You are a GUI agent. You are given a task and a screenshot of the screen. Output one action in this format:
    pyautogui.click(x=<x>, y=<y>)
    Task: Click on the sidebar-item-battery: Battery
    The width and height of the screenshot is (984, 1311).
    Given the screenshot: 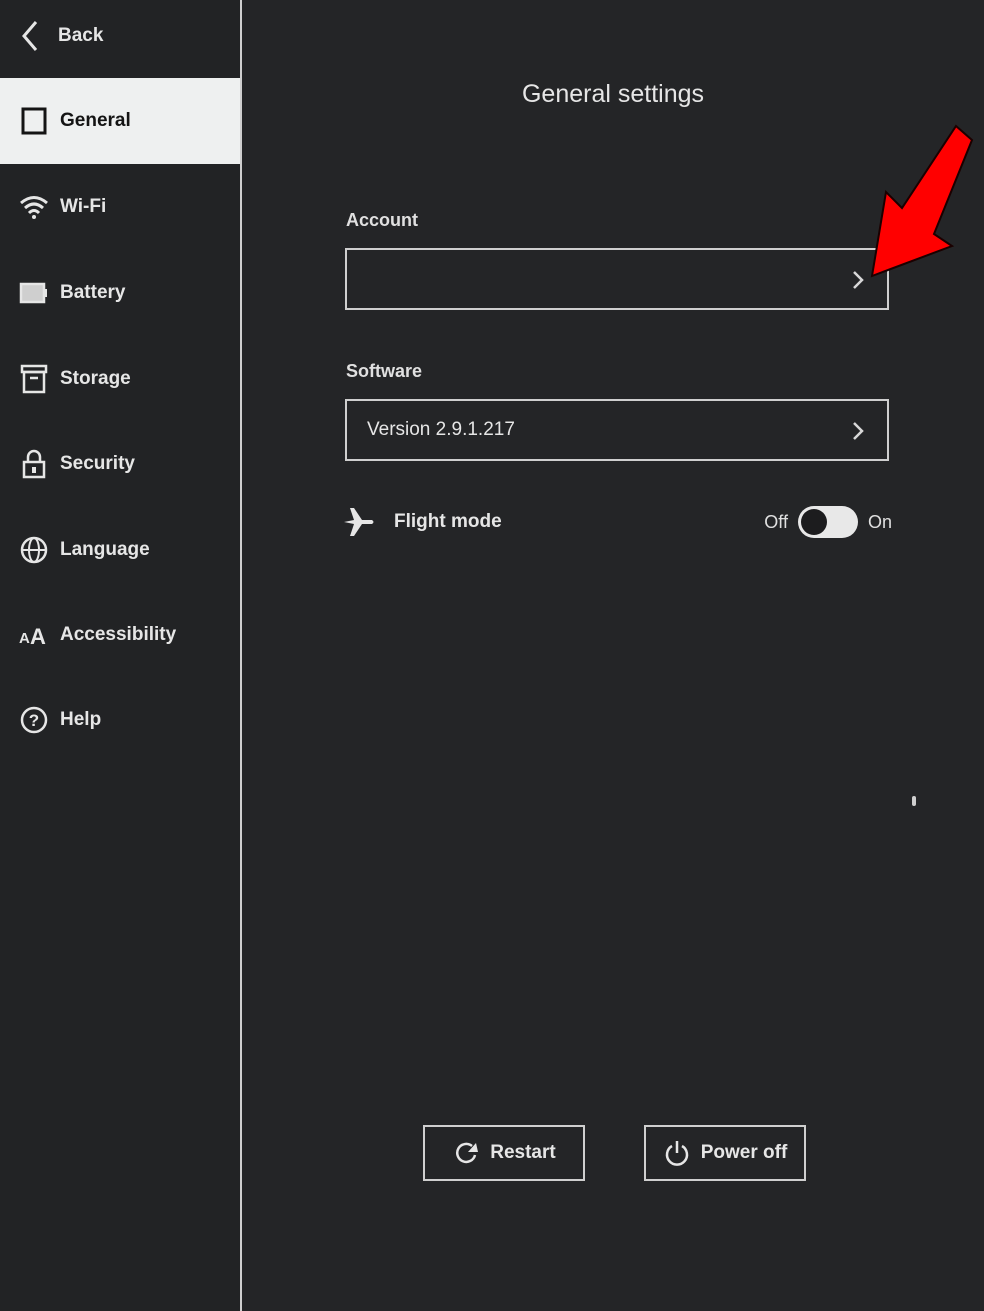 What is the action you would take?
    pyautogui.click(x=120, y=293)
    